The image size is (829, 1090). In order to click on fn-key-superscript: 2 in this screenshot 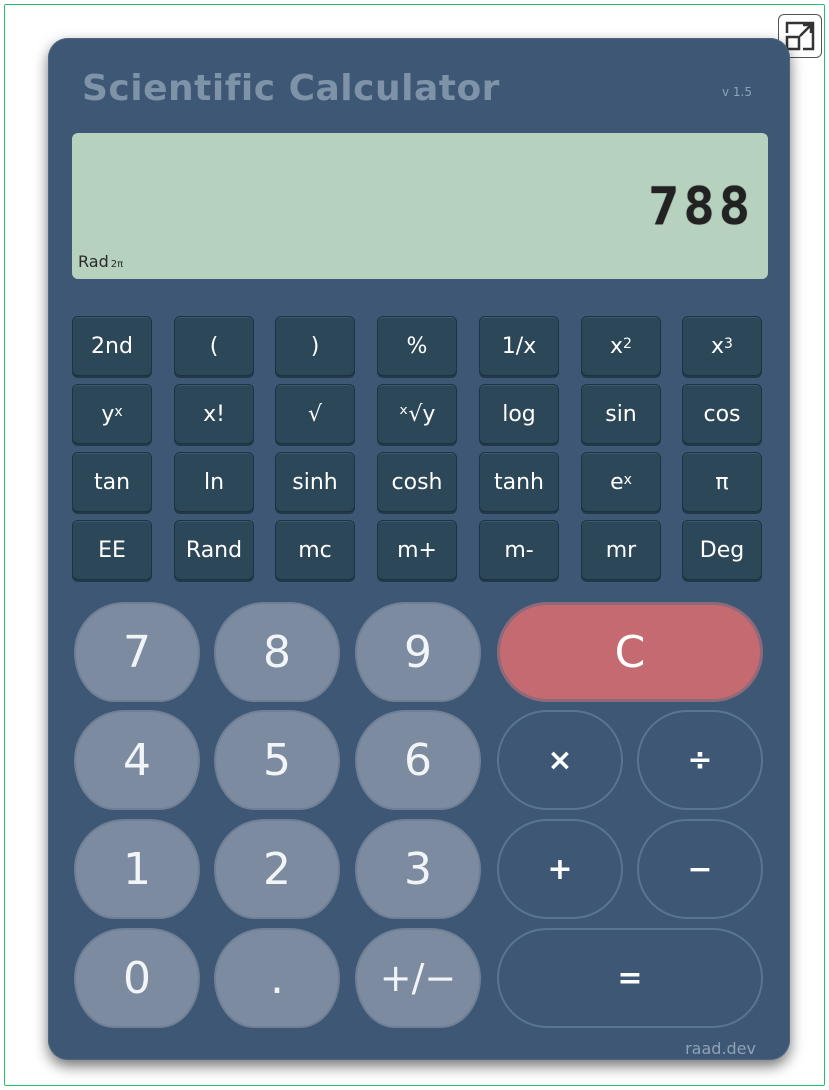, I will do `click(627, 344)`.